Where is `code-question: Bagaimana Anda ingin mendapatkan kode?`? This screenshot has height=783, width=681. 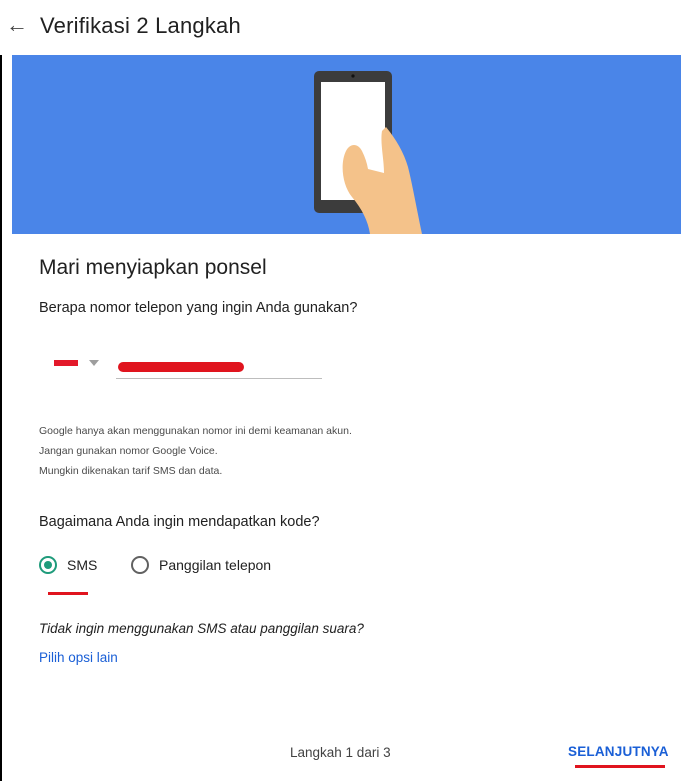
code-question: Bagaimana Anda ingin mendapatkan kode? is located at coordinates (179, 522).